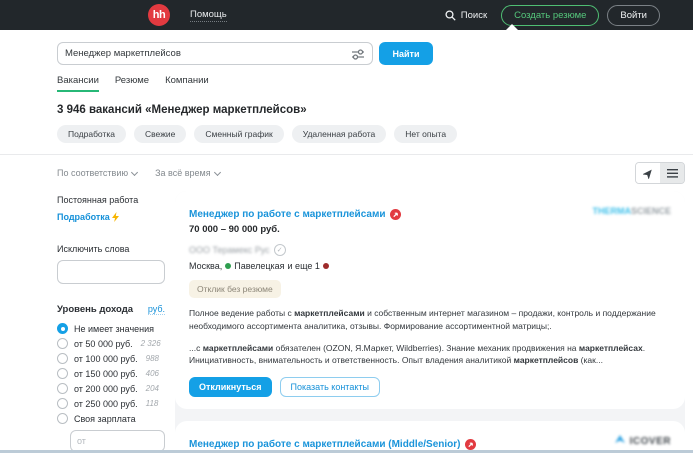 The width and height of the screenshot is (693, 453). I want to click on logo-mark, so click(620, 439).